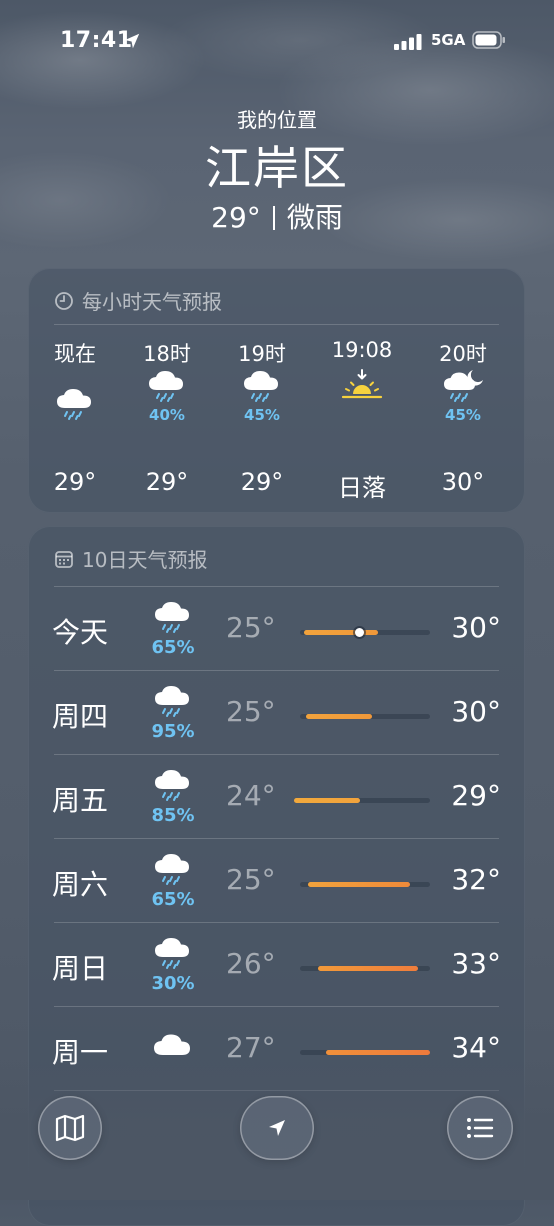 This screenshot has width=554, height=1226. What do you see at coordinates (277, 168) in the screenshot?
I see `city-name: 江岸区` at bounding box center [277, 168].